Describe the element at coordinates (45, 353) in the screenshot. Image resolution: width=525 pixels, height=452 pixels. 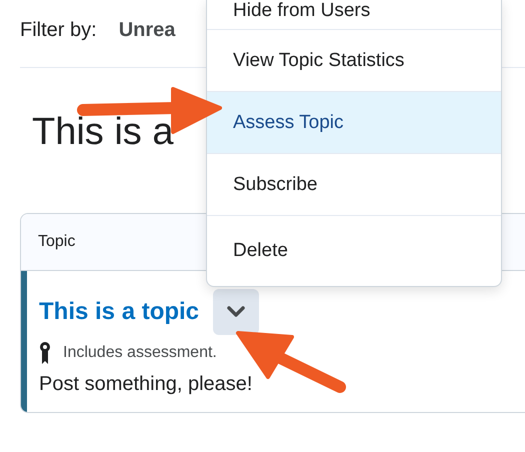
I see `award-ribbon-icon` at that location.